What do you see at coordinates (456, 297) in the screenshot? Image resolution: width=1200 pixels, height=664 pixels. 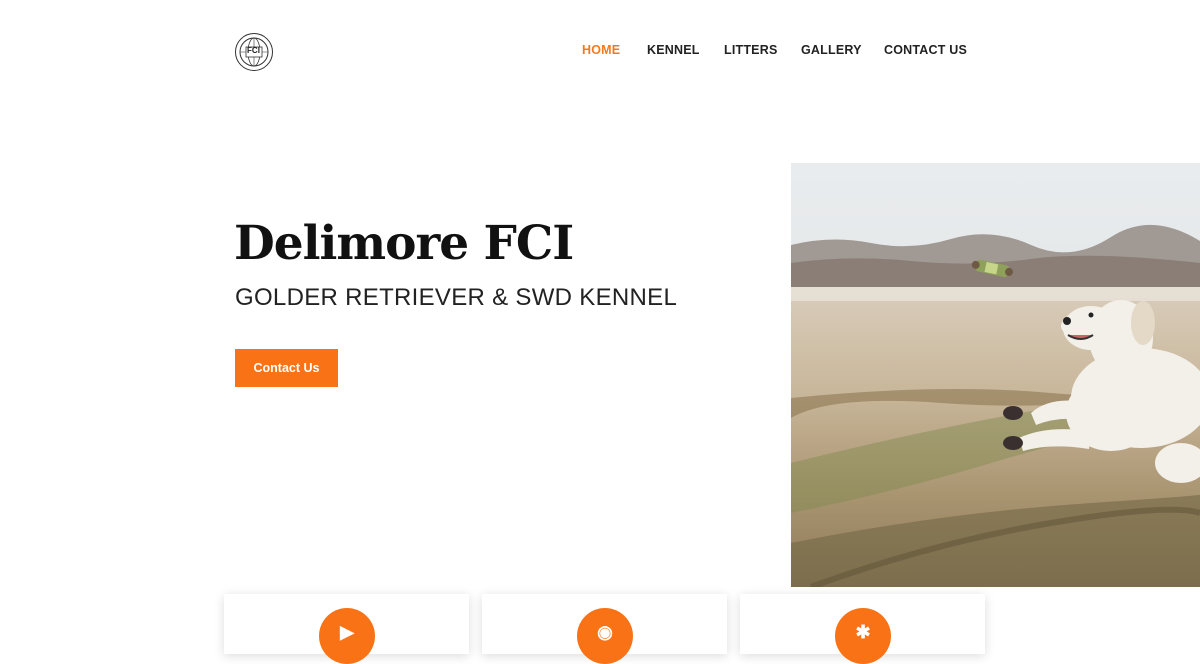 I see `hero-subtitle: GOLDER RETRIEVER & SWD KENNEL` at bounding box center [456, 297].